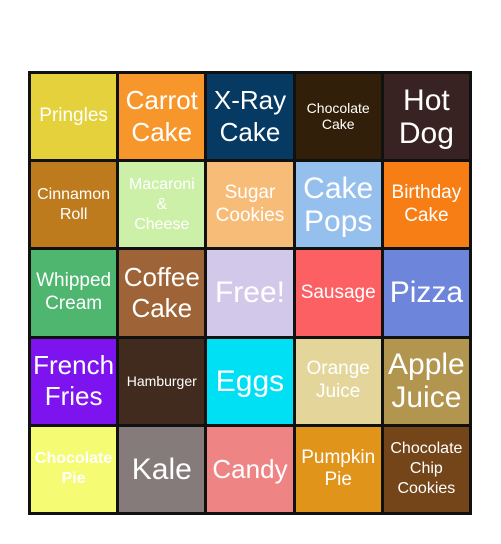 This screenshot has width=501, height=544. I want to click on bingo-cell: X-Ray Cake, so click(250, 117).